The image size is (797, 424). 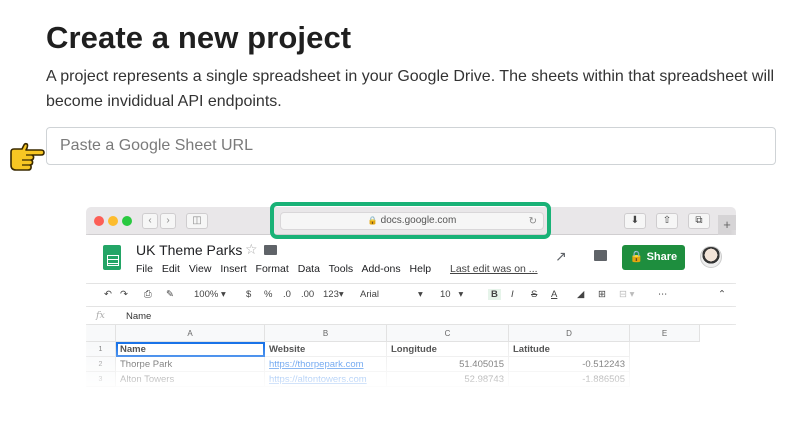 I want to click on table-cell: https://altontowers.com, so click(x=326, y=379).